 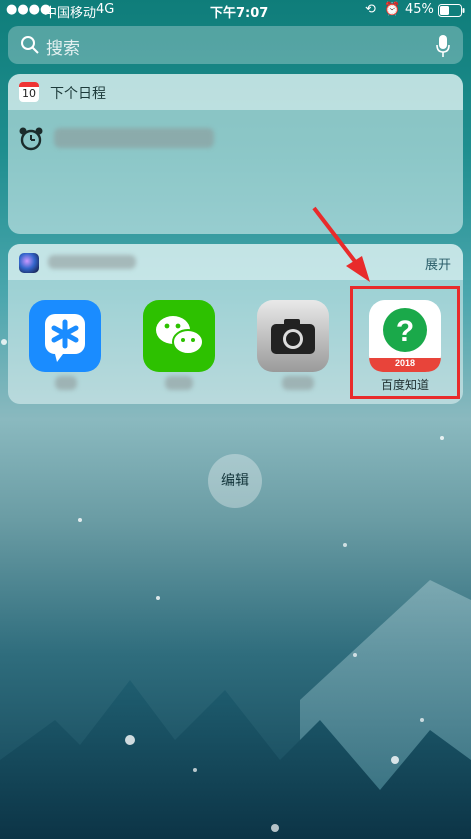 What do you see at coordinates (30, 45) in the screenshot?
I see `search-icon` at bounding box center [30, 45].